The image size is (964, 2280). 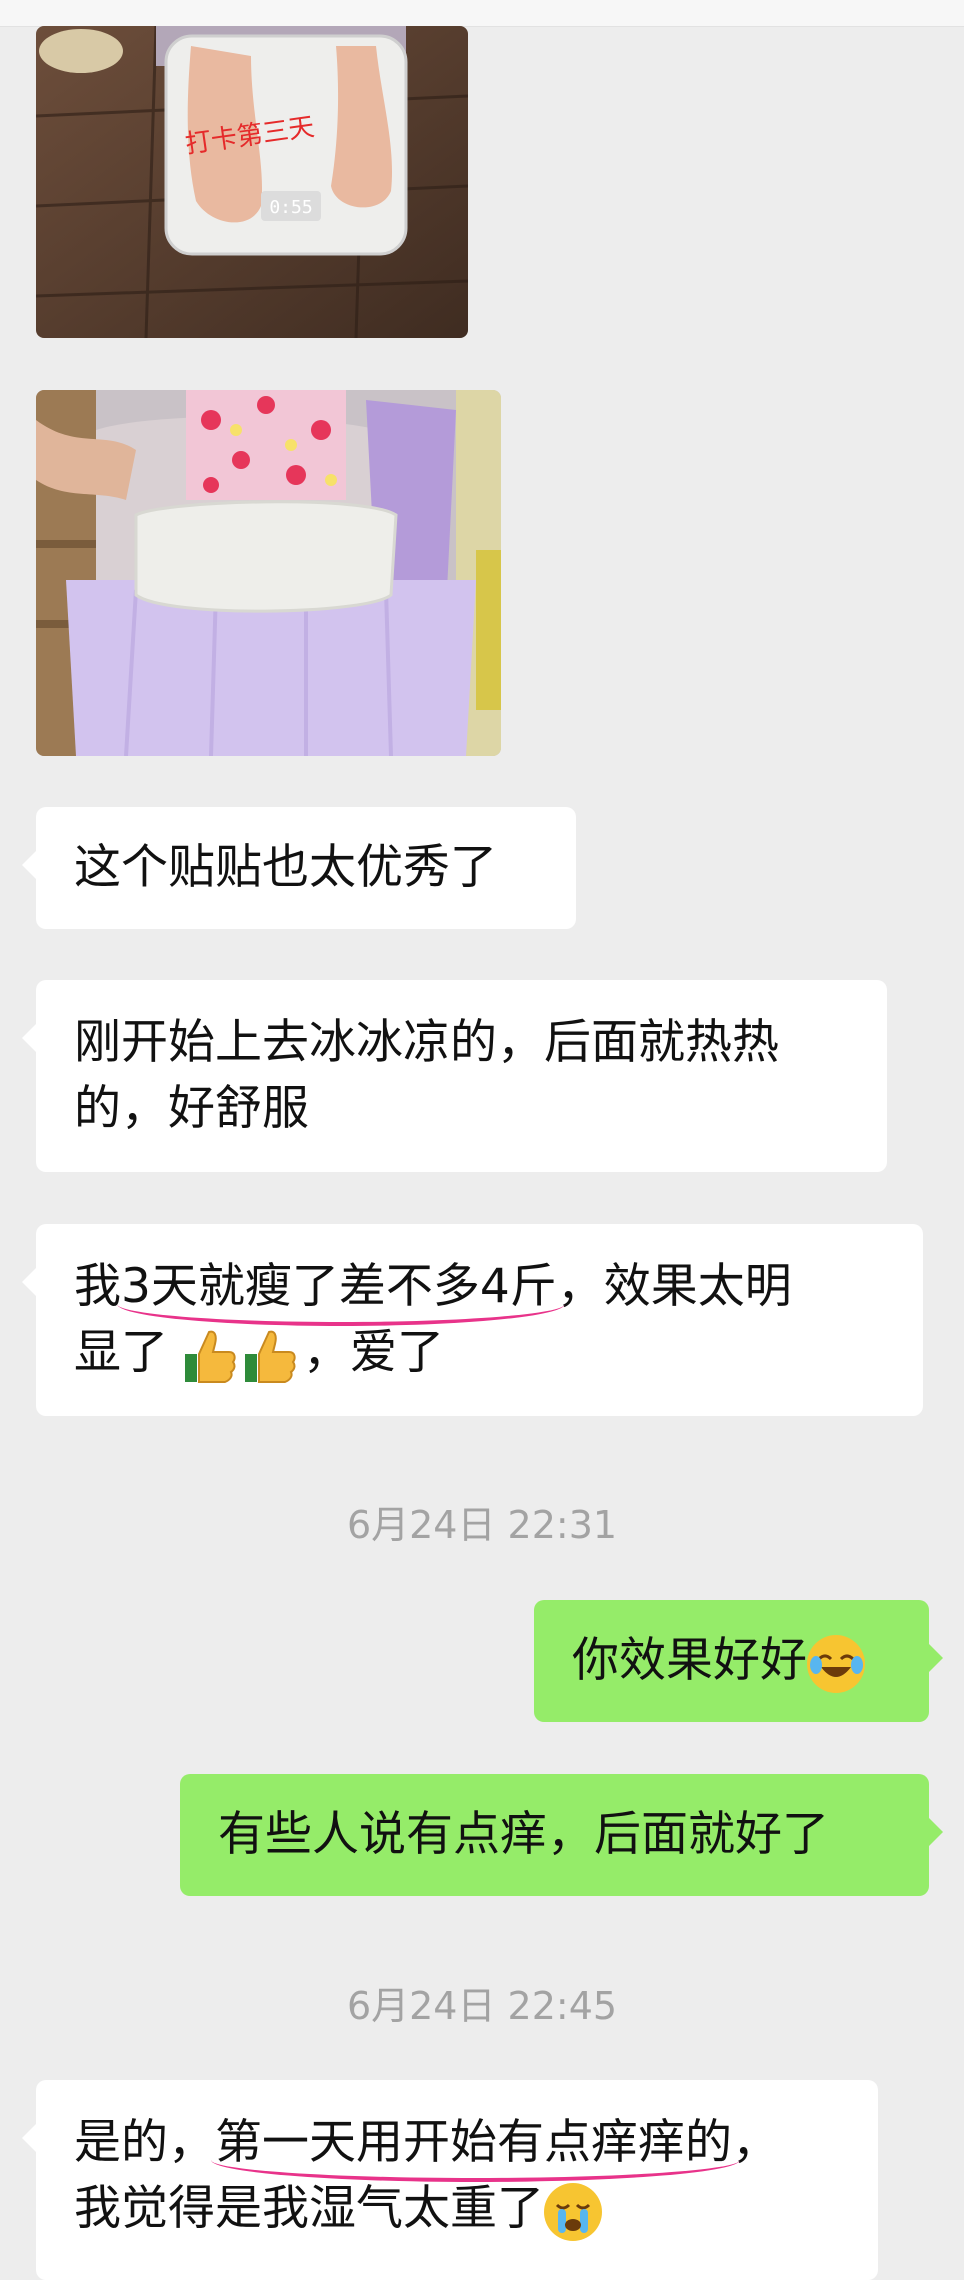 What do you see at coordinates (97, 1286) in the screenshot?
I see `message-text: 我` at bounding box center [97, 1286].